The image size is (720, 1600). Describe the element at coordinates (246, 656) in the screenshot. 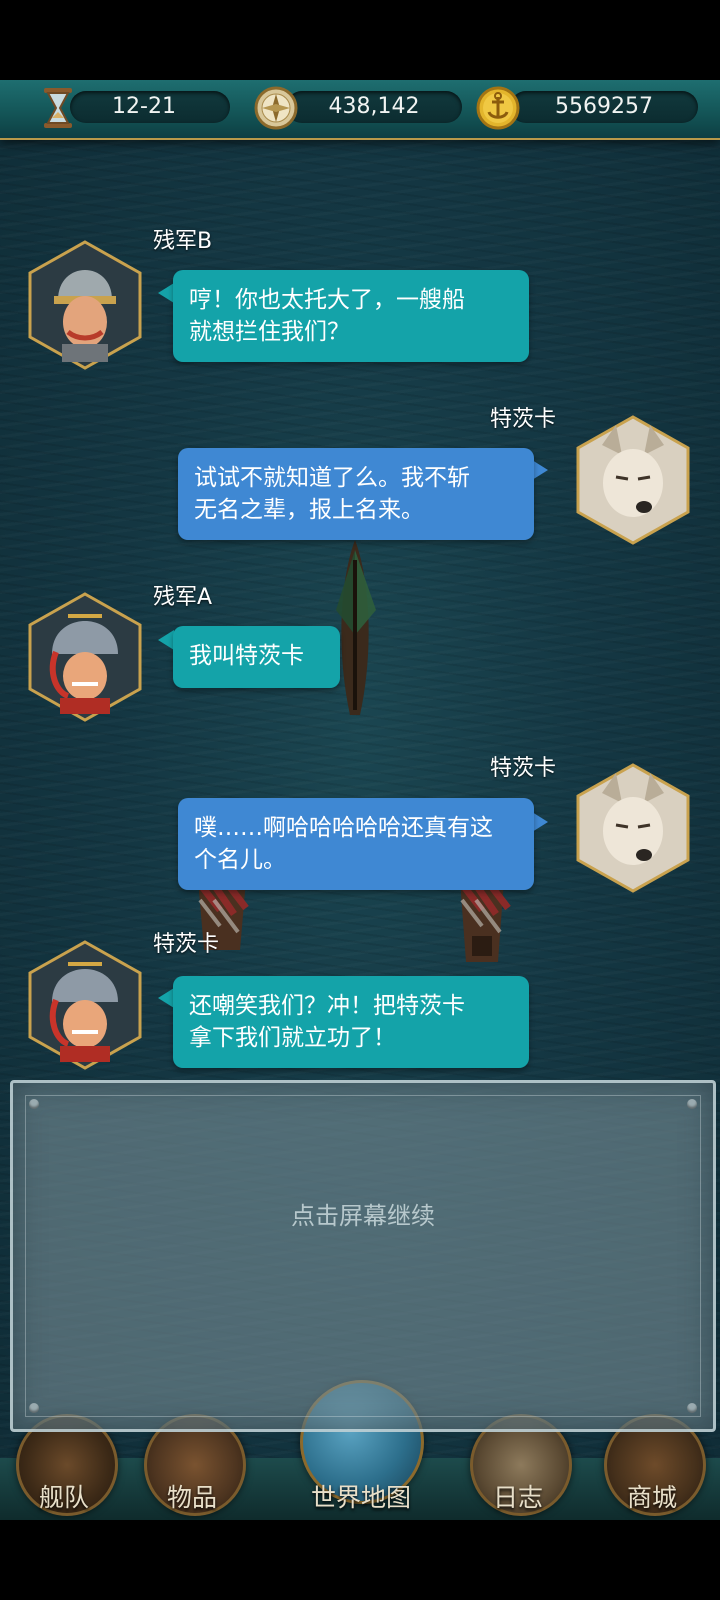

I see `speech-text-line: 我叫特茨卡` at that location.